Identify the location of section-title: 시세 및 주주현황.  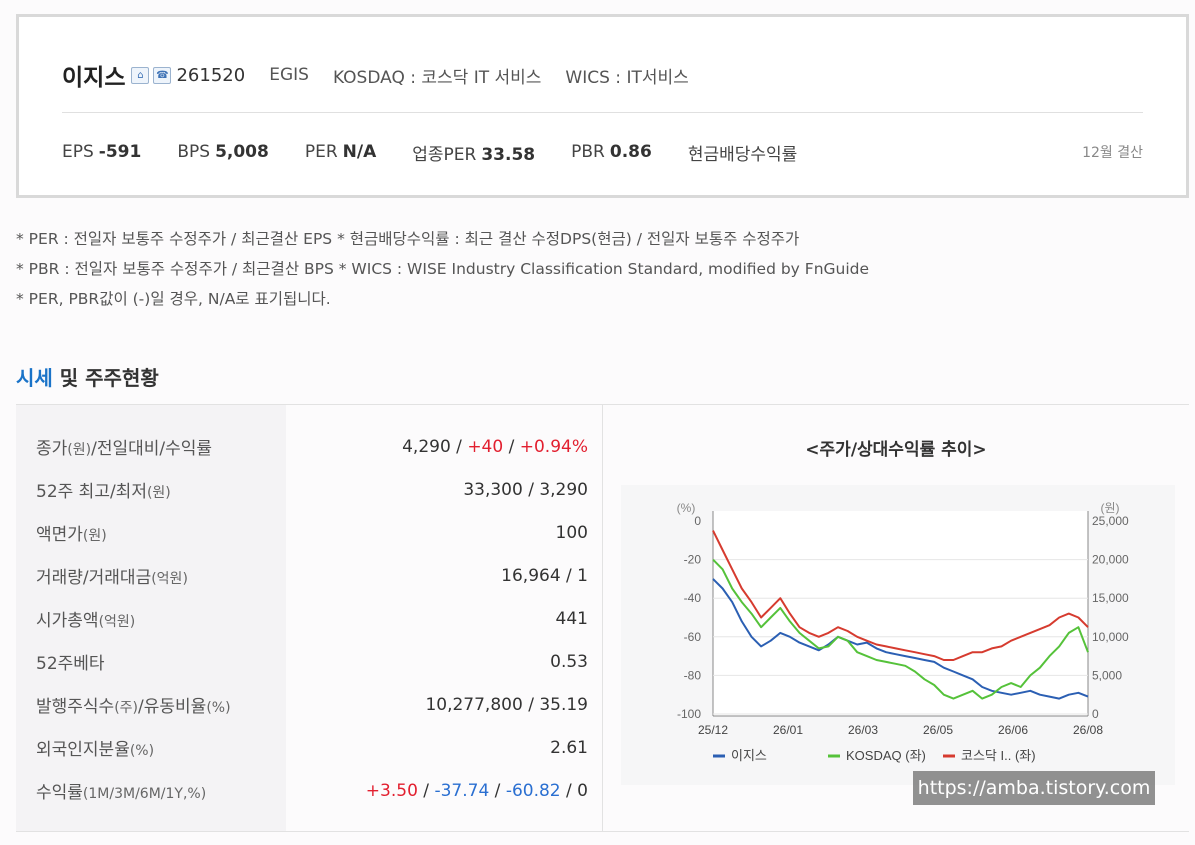
(87, 376).